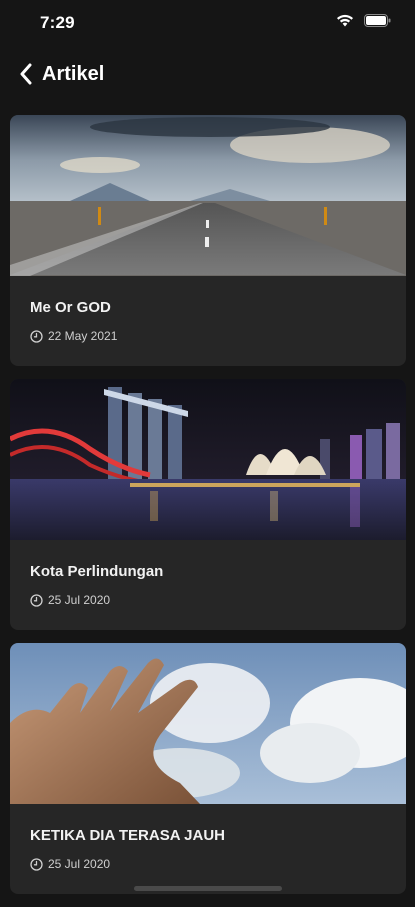 The image size is (415, 907). What do you see at coordinates (208, 888) in the screenshot?
I see `home-indicator` at bounding box center [208, 888].